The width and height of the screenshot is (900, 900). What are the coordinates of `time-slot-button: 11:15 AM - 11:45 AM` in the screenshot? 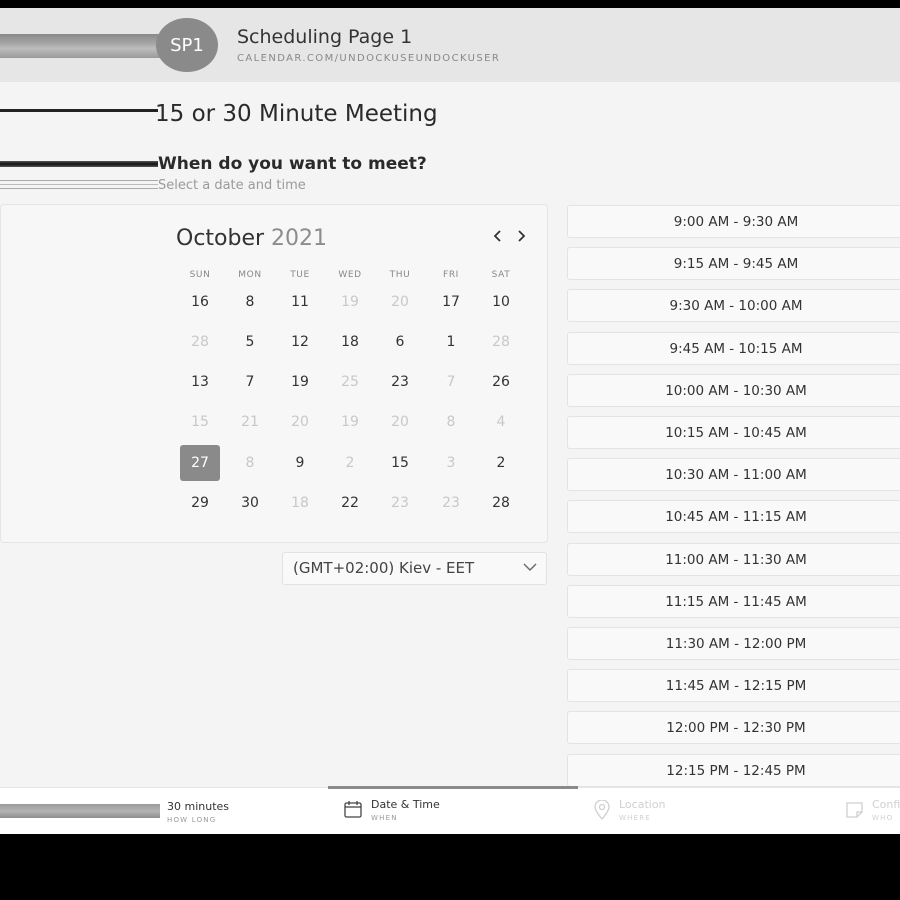 It's located at (733, 601).